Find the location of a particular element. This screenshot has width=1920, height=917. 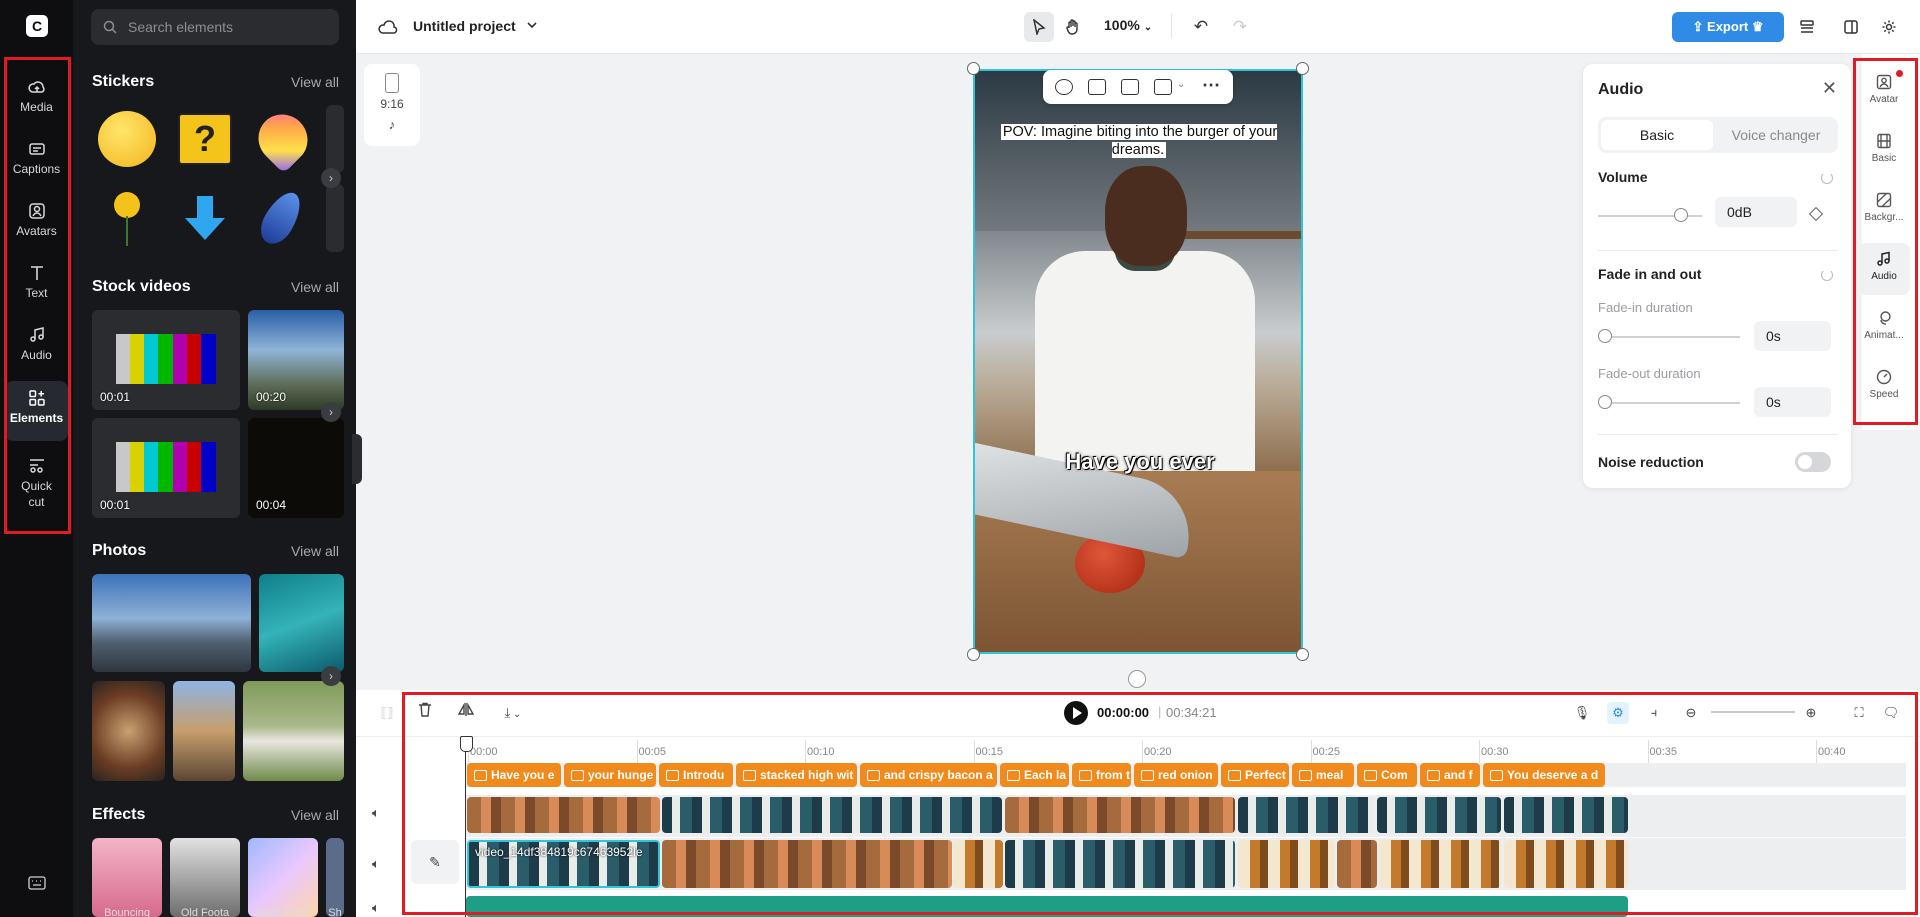

effect-label: Sh is located at coordinates (335, 912).